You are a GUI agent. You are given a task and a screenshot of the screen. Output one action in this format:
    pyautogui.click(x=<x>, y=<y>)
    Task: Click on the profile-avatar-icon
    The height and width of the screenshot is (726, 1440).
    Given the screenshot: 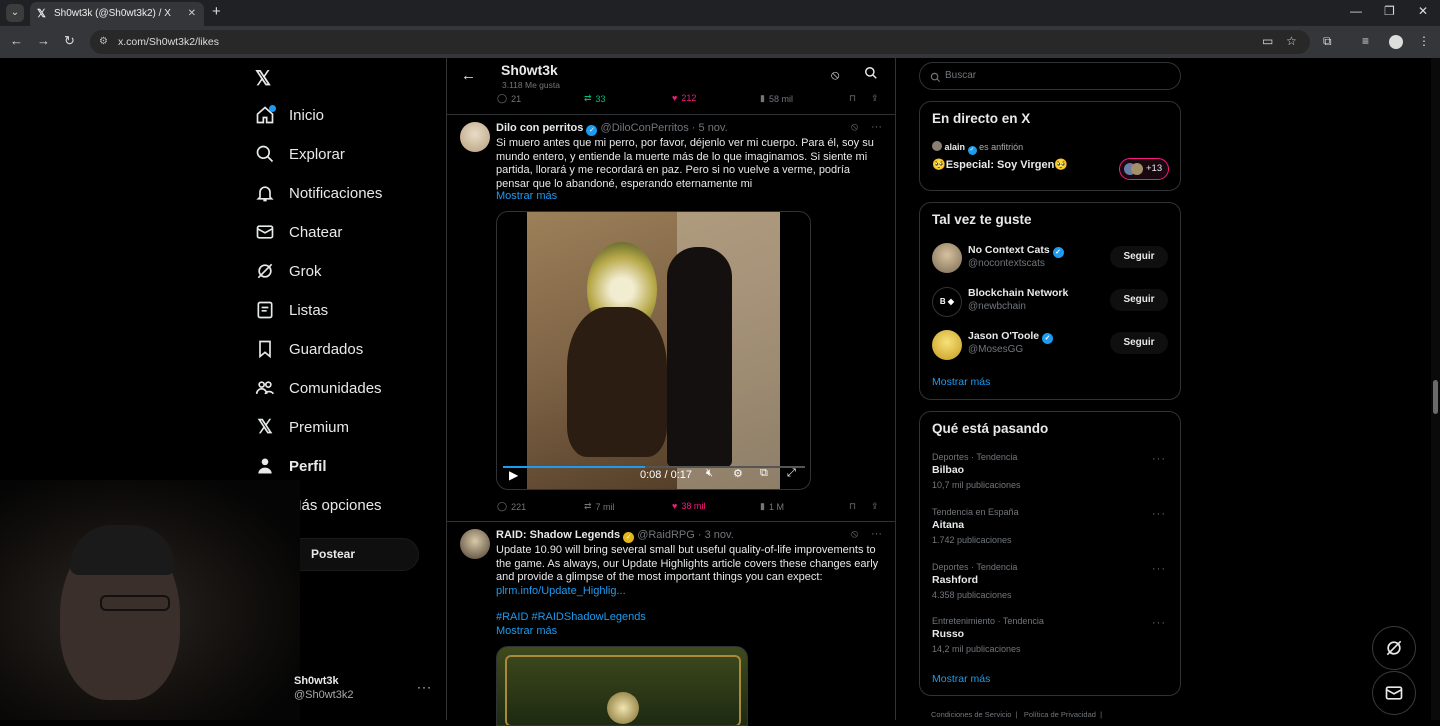 What is the action you would take?
    pyautogui.click(x=1396, y=42)
    